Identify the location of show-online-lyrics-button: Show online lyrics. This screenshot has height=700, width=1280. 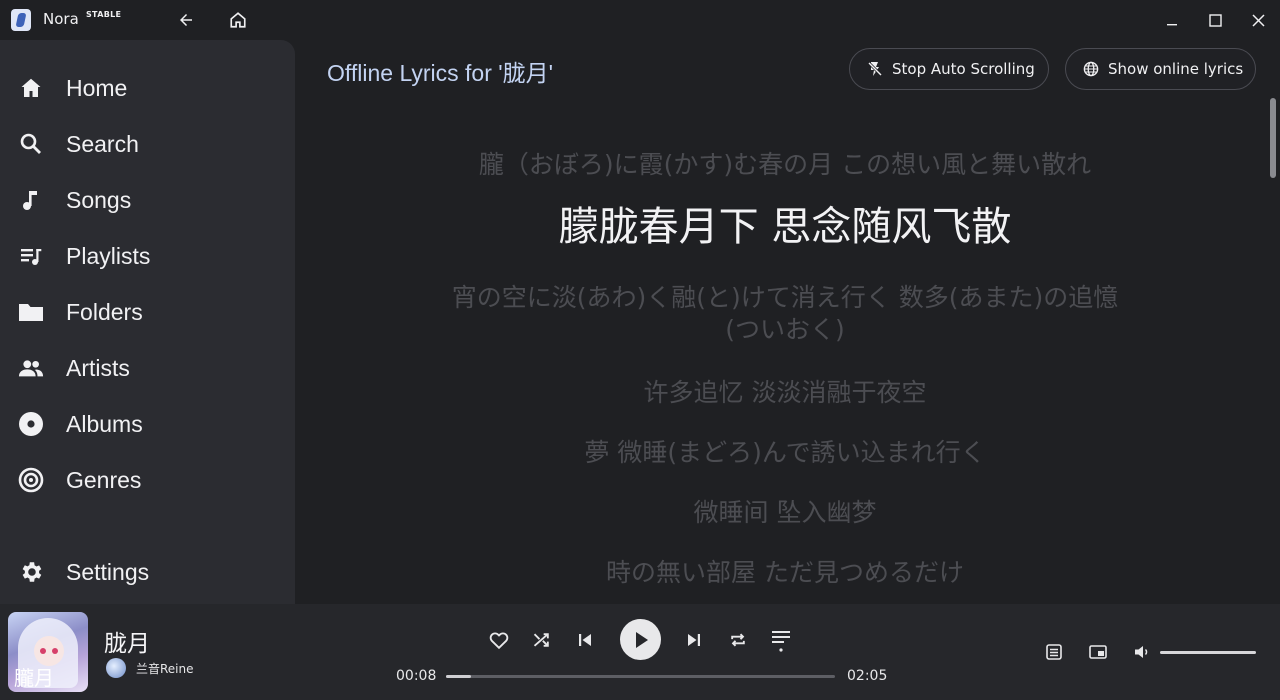
(1160, 69).